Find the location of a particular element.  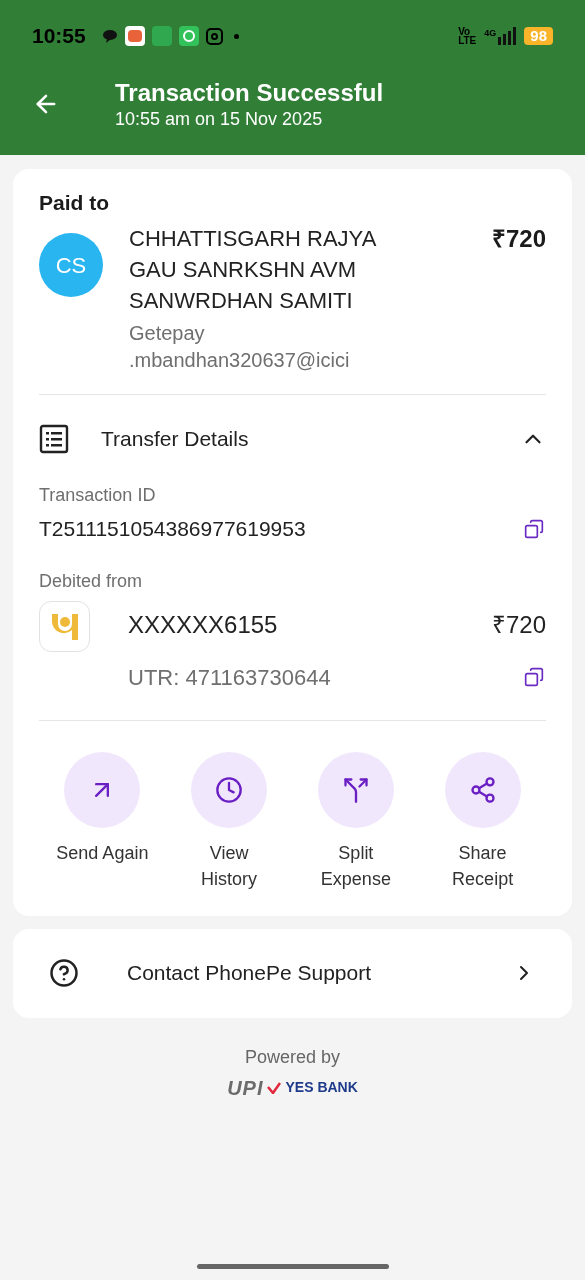

share-icon is located at coordinates (482, 789).